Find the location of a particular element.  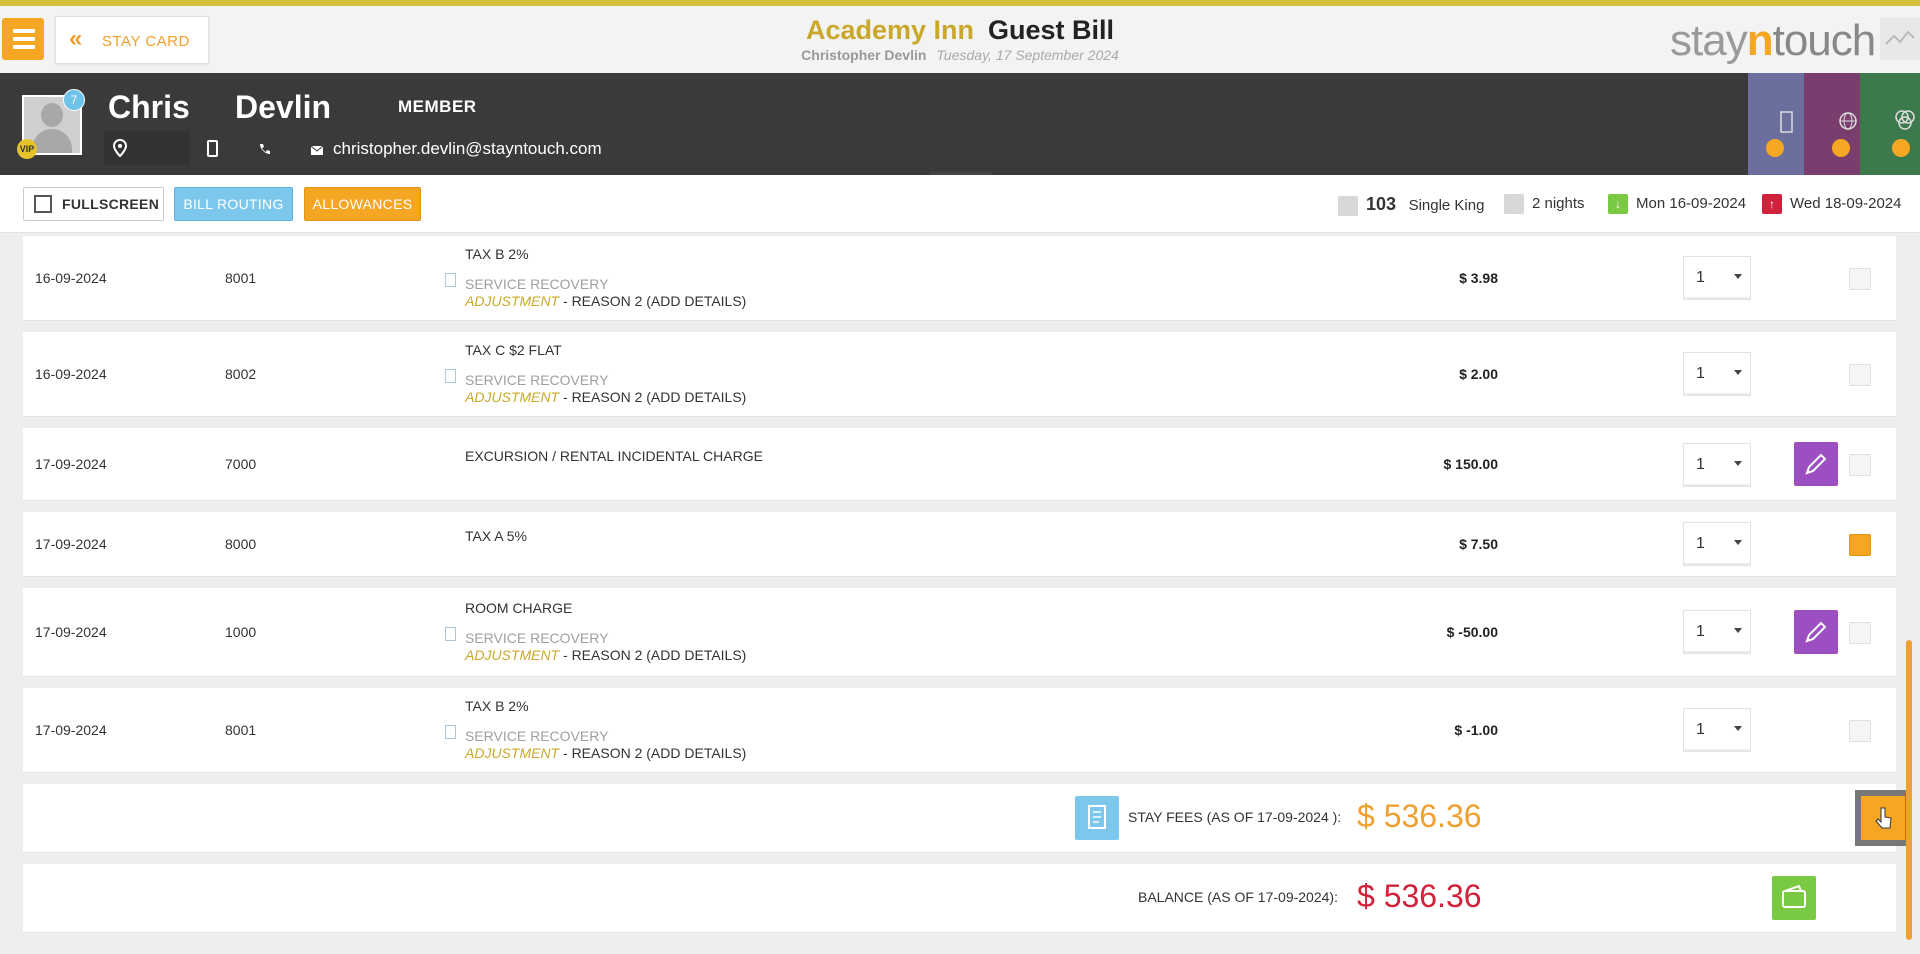

menu-icon is located at coordinates (23, 39).